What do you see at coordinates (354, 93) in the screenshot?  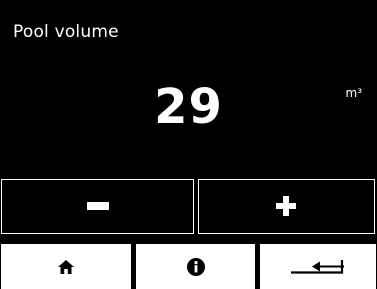 I see `volume-unit: m³` at bounding box center [354, 93].